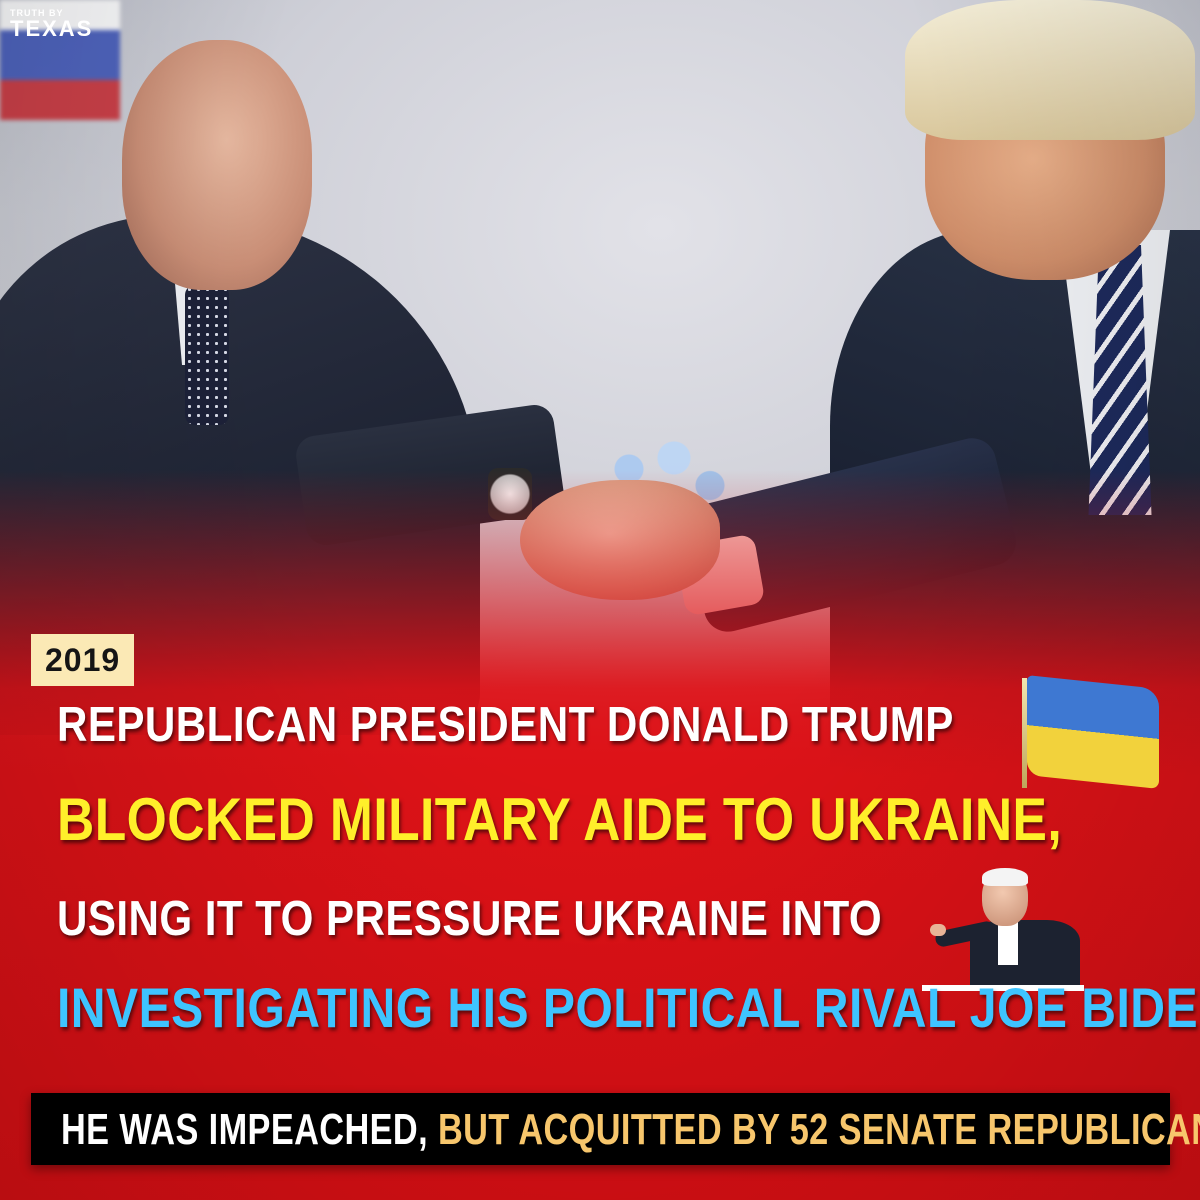 The width and height of the screenshot is (1200, 1200). I want to click on year-badge: 2019, so click(83, 660).